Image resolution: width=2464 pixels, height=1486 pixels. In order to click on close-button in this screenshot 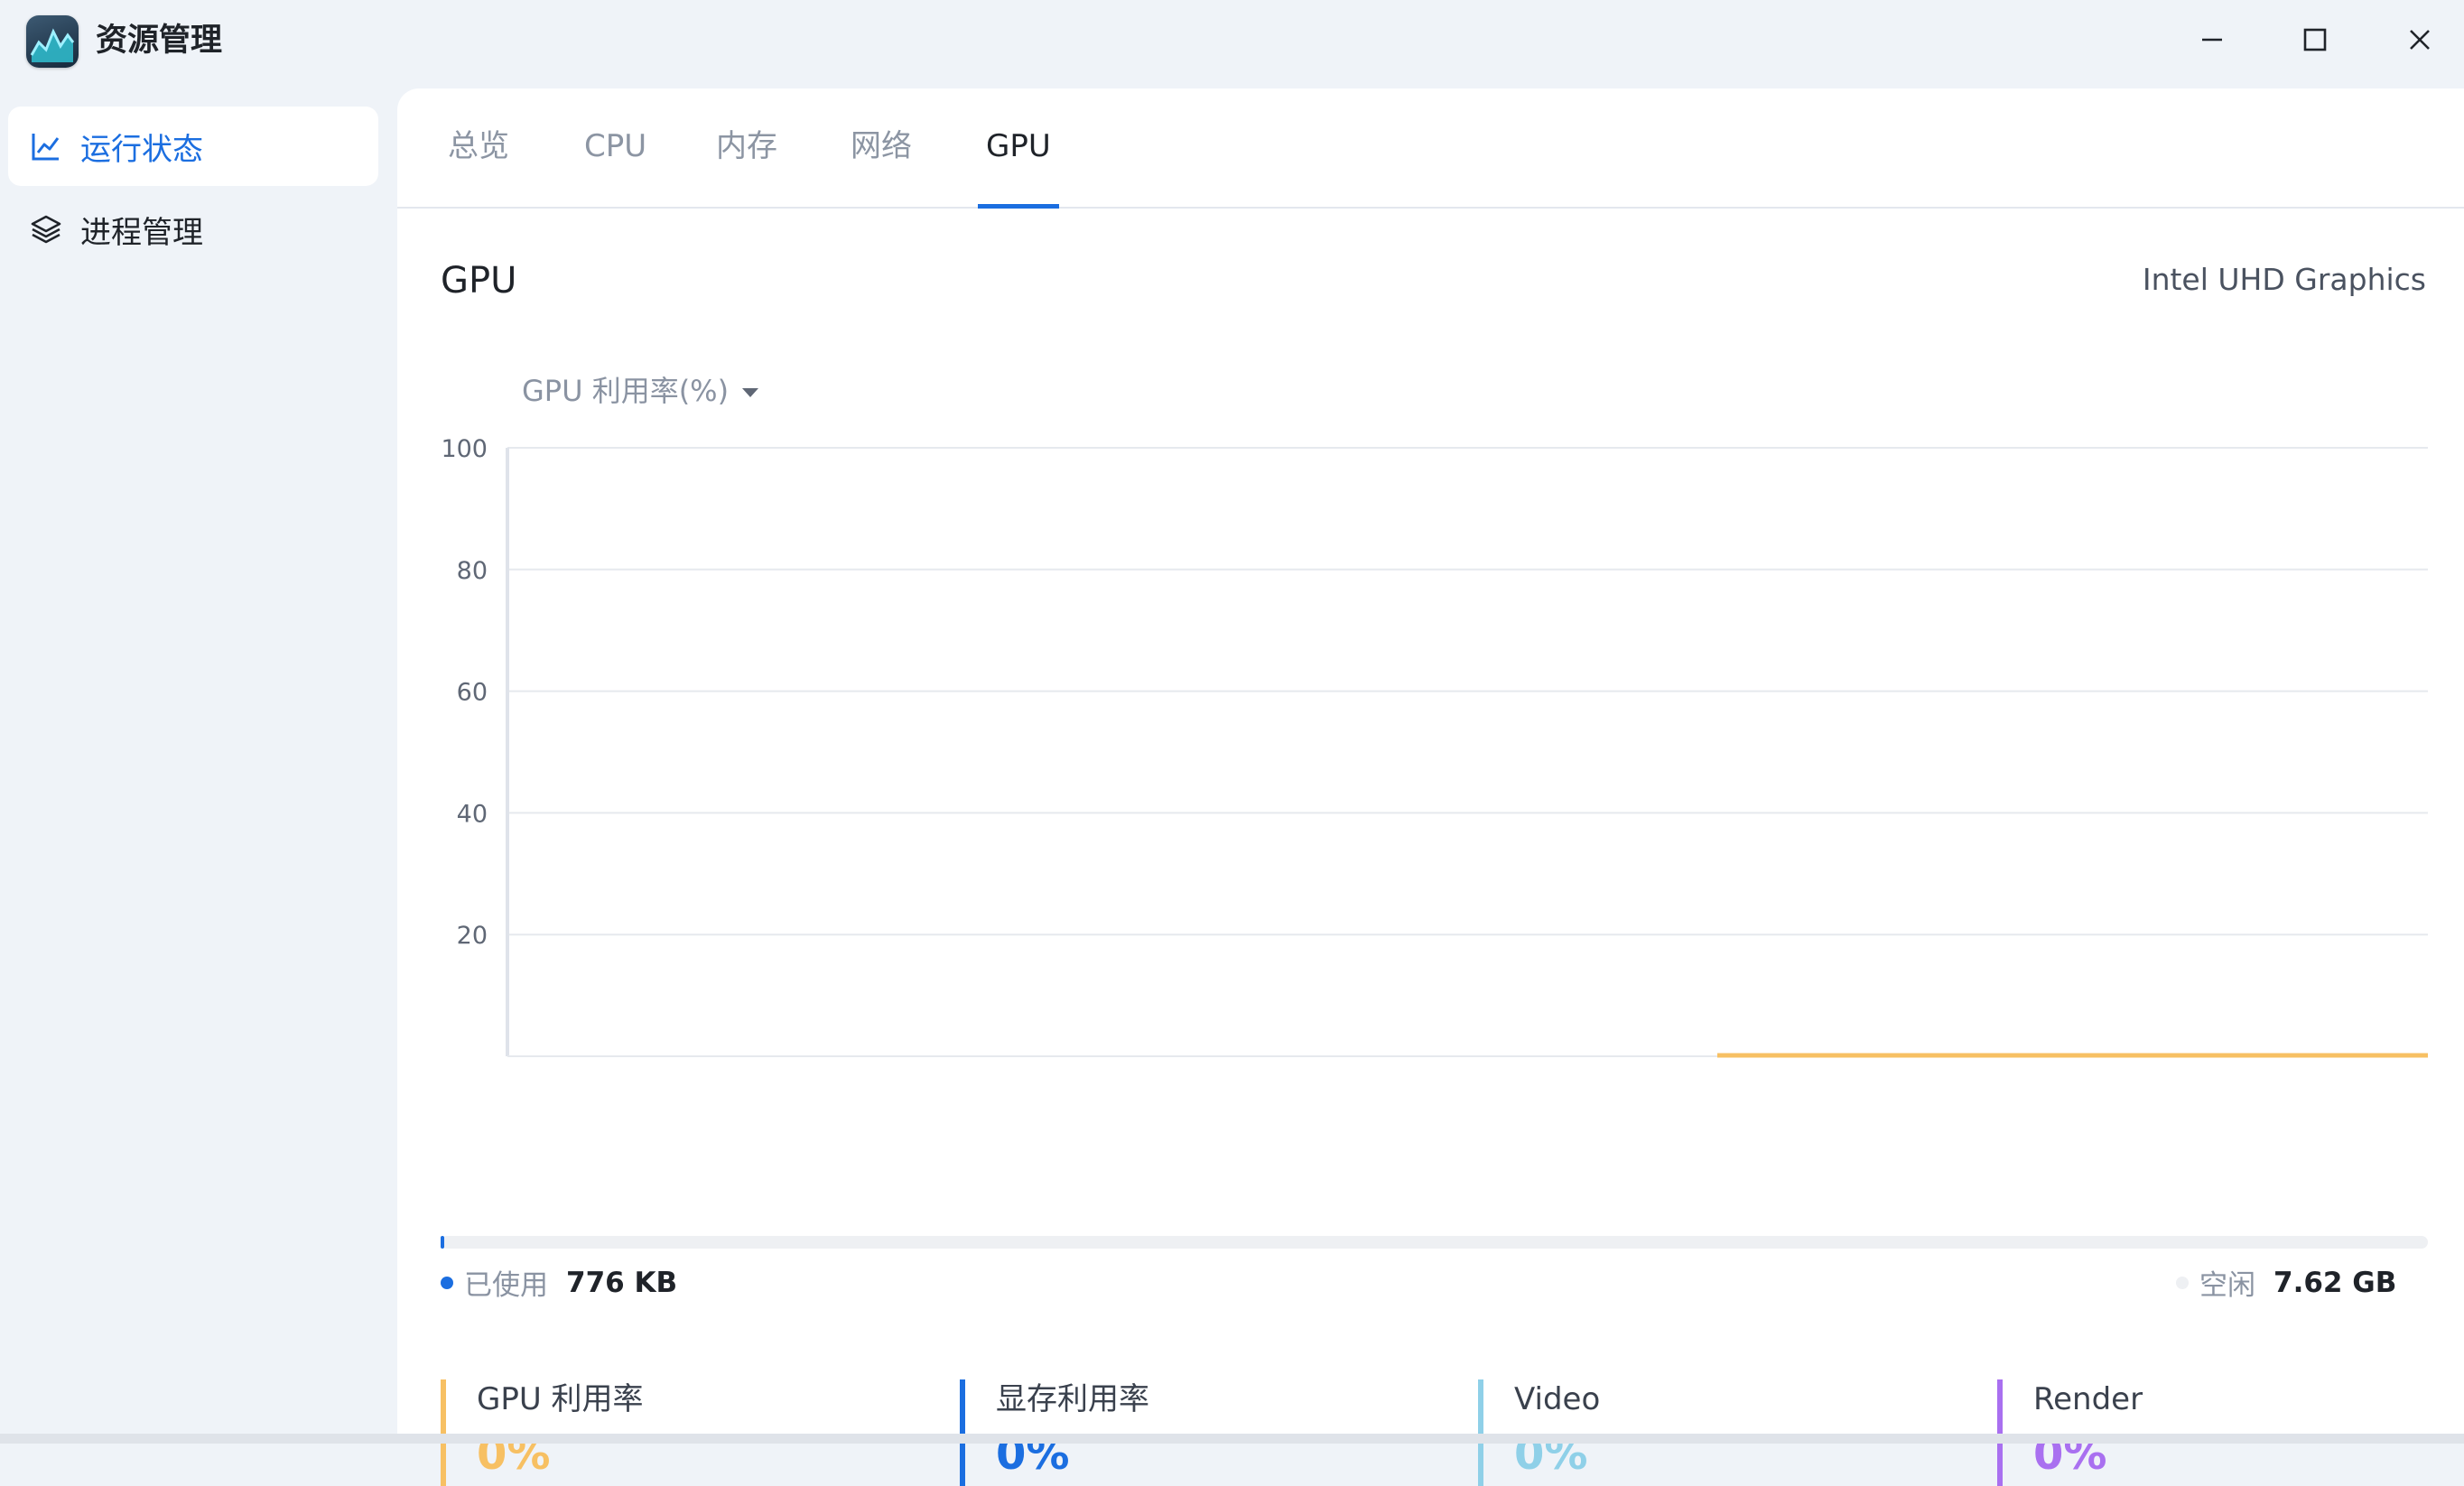, I will do `click(2420, 39)`.